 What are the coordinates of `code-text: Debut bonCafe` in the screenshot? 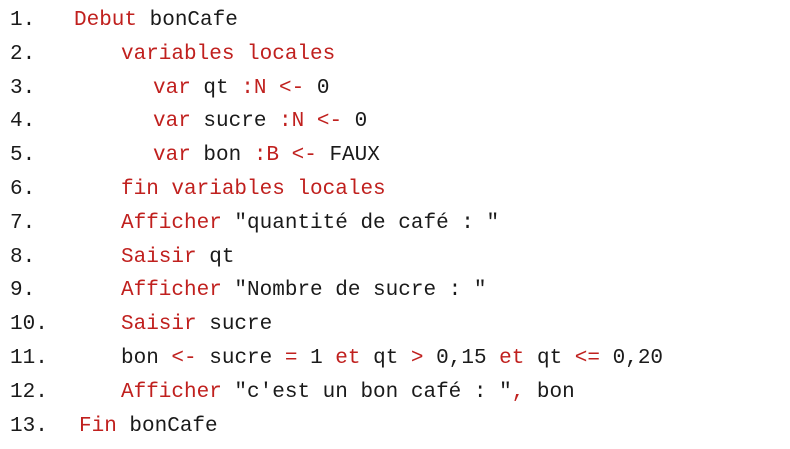 It's located at (156, 21).